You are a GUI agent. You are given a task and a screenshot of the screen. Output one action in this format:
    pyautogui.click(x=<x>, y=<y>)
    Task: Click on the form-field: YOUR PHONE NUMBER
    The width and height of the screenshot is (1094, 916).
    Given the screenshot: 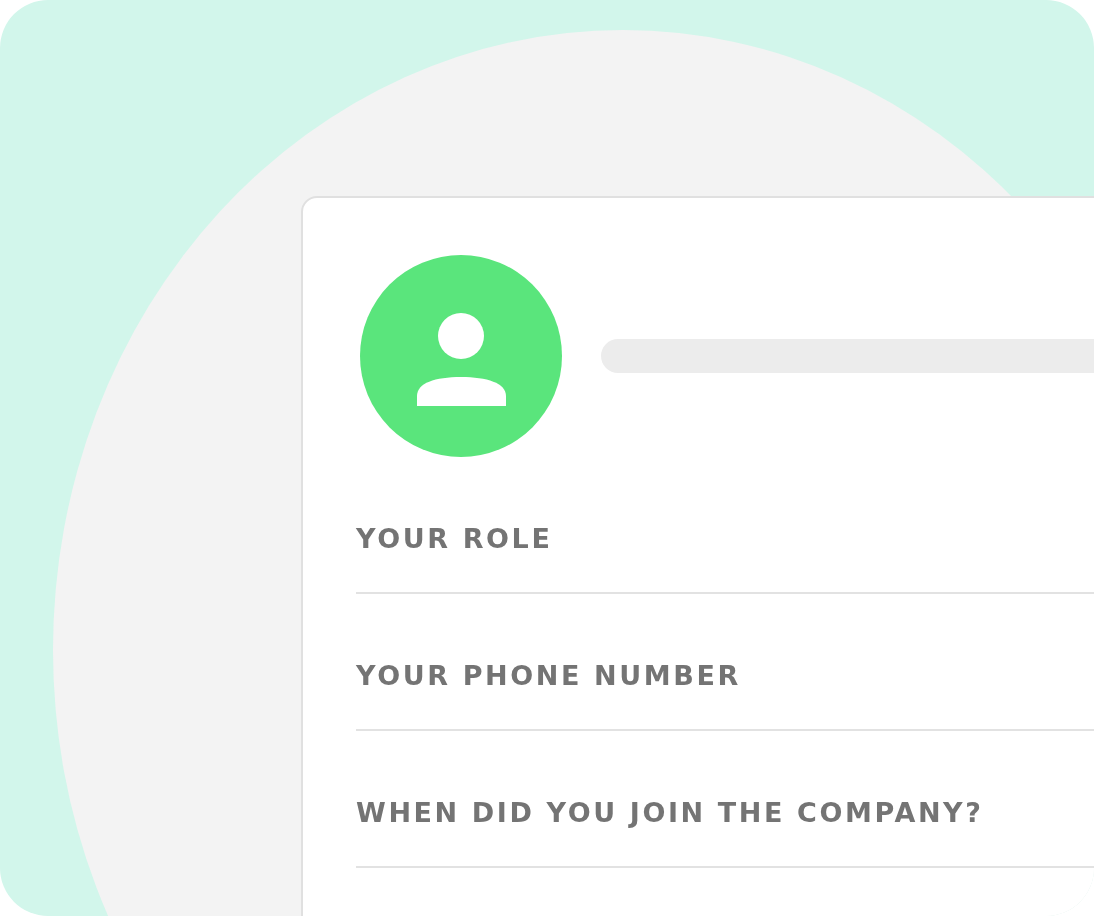 What is the action you would take?
    pyautogui.click(x=725, y=662)
    